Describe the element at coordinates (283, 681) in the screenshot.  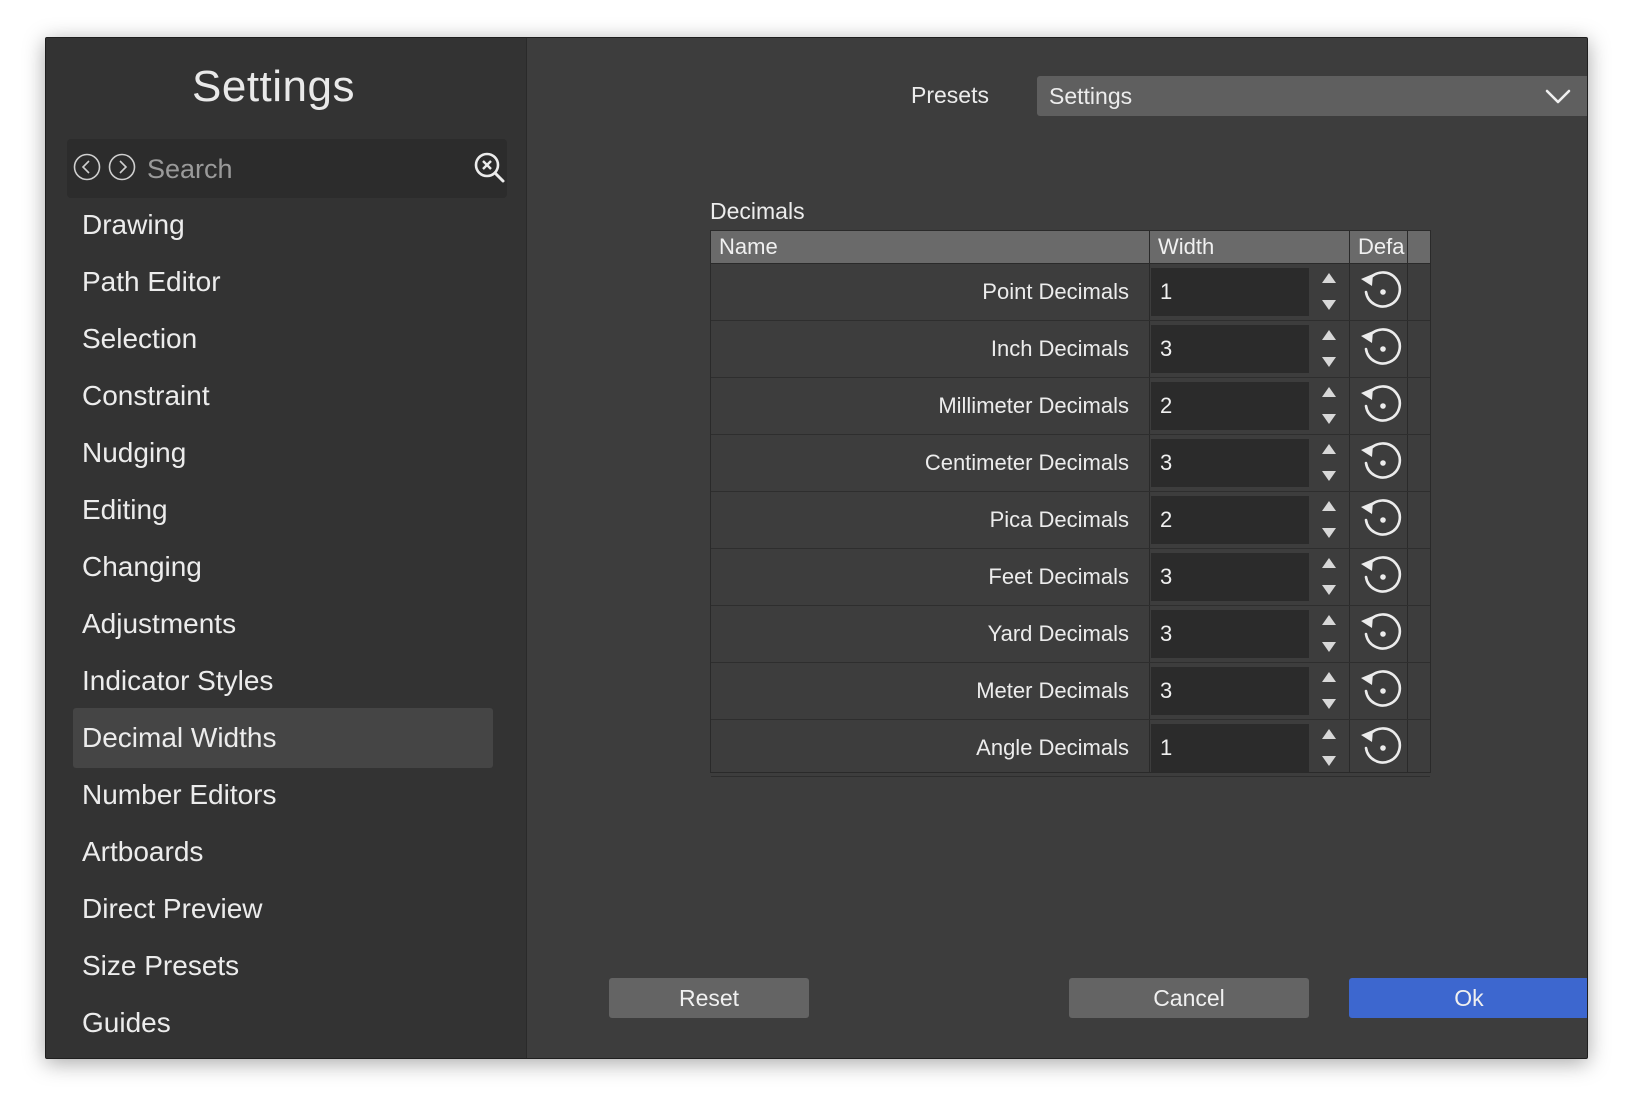
I see `nav-item-indicator-styles: Indicator Styles` at that location.